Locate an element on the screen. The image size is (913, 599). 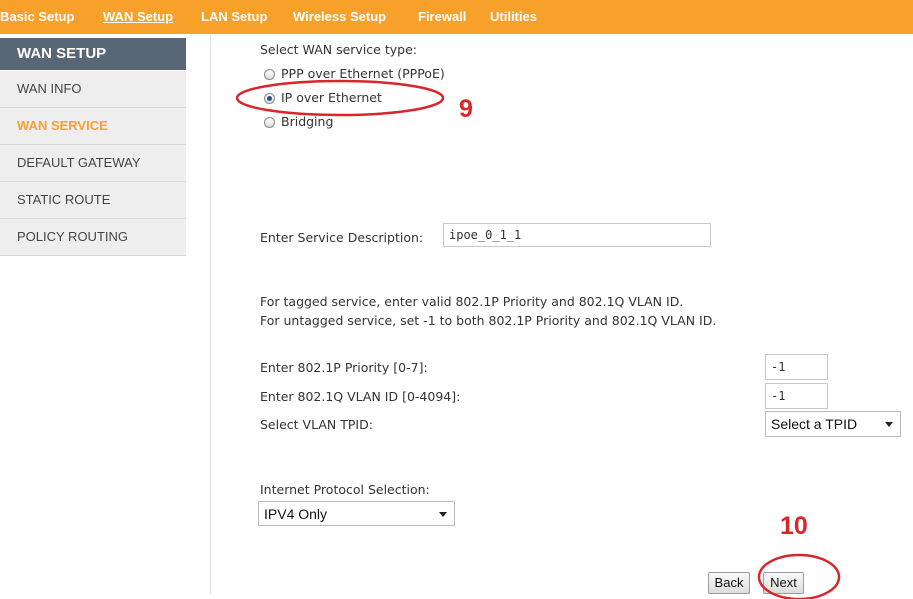
service-type-label: Select WAN service type: is located at coordinates (338, 49).